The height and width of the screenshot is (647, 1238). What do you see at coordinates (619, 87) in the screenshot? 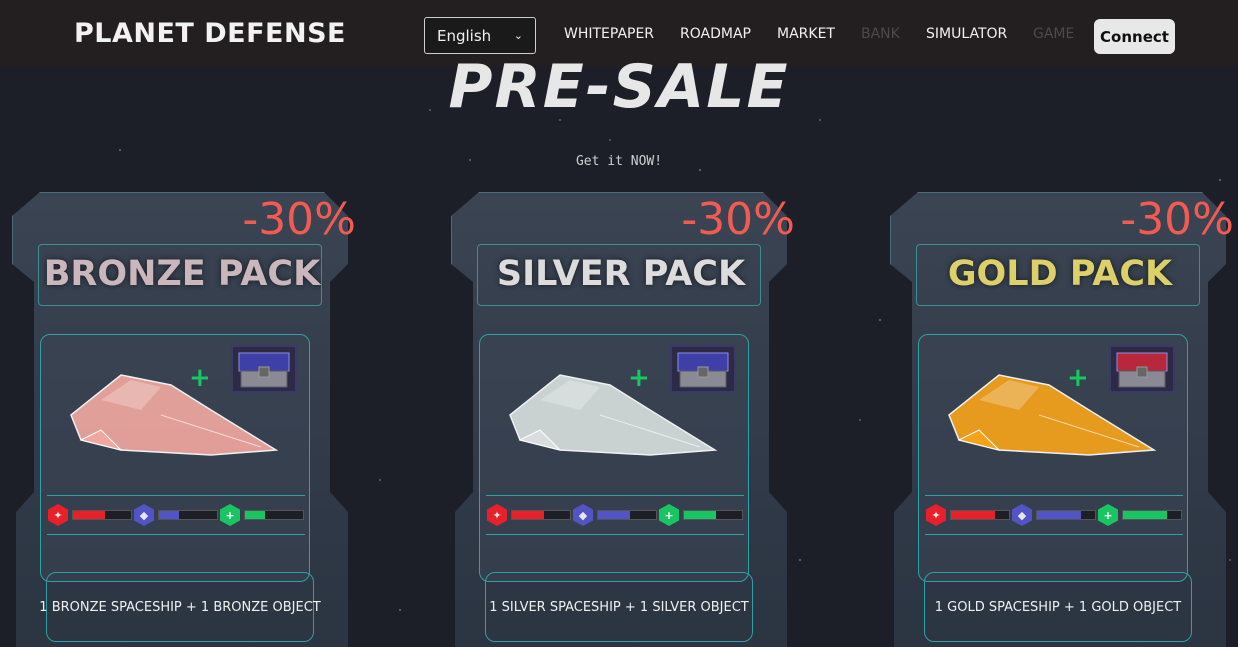
I see `page-title: PRE-SALE` at bounding box center [619, 87].